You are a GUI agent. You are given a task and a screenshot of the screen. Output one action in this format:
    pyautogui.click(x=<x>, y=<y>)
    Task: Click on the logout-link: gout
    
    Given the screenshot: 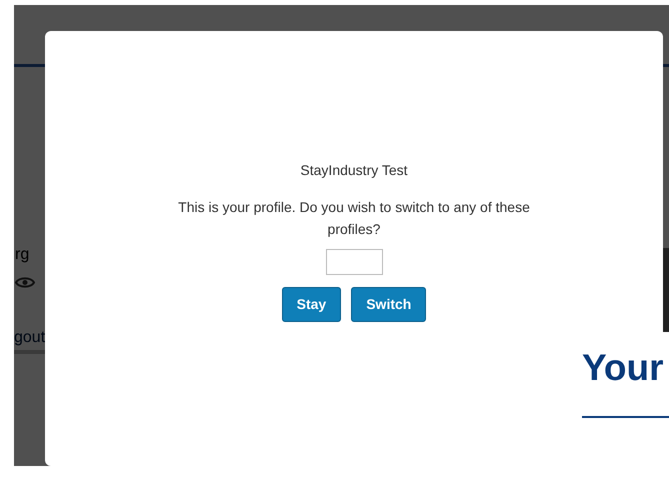 What is the action you would take?
    pyautogui.click(x=30, y=338)
    